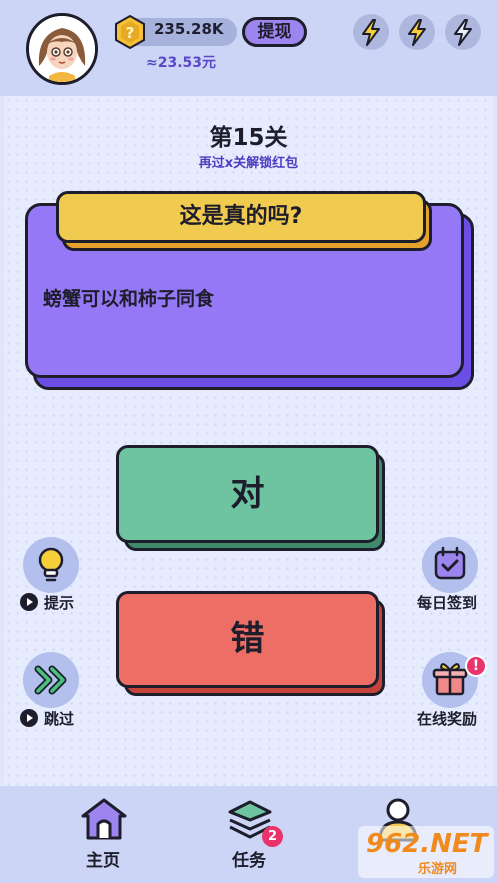  Describe the element at coordinates (274, 32) in the screenshot. I see `withdraw-button: 提现` at that location.